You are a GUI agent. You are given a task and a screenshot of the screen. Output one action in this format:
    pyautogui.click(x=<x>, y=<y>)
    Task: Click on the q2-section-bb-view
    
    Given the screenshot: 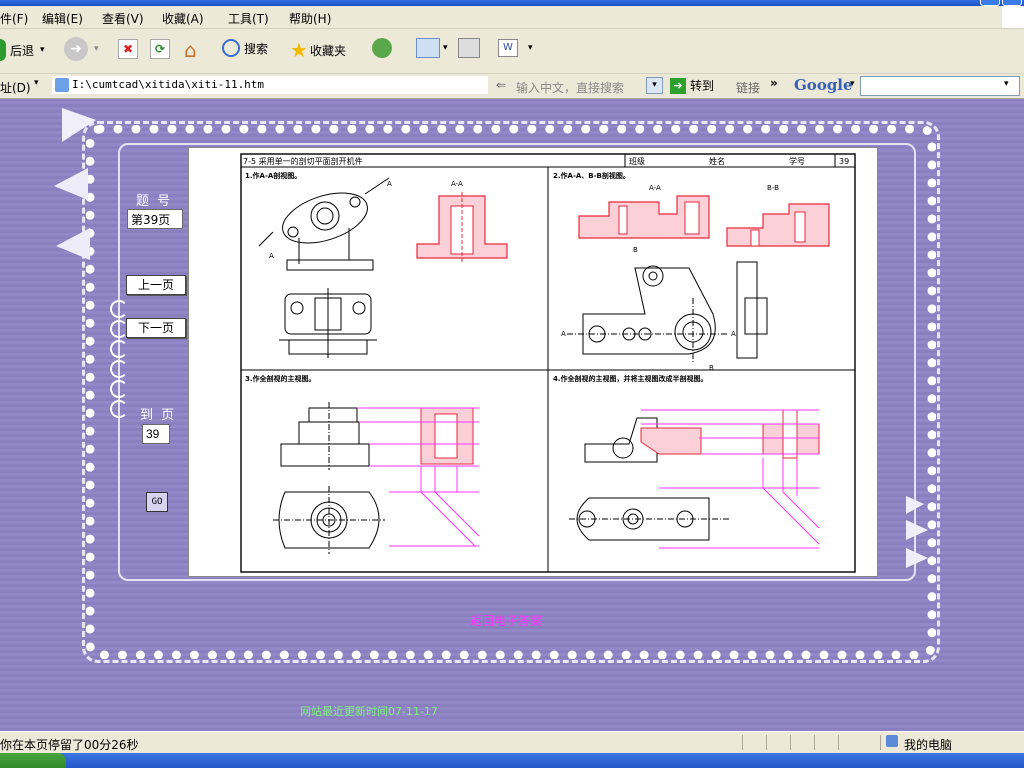 What is the action you would take?
    pyautogui.click(x=778, y=225)
    